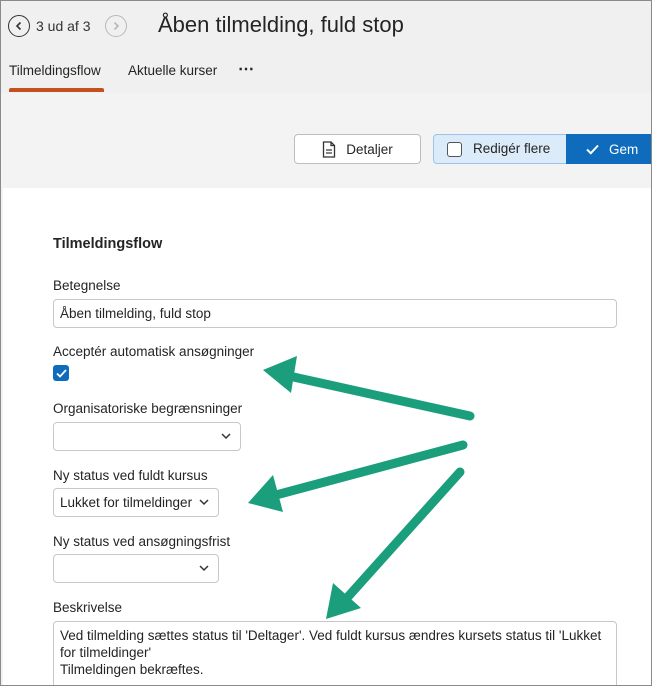 This screenshot has height=686, width=652. I want to click on deadline-status-label: Ny status ved ansøgningsfrist, so click(142, 541).